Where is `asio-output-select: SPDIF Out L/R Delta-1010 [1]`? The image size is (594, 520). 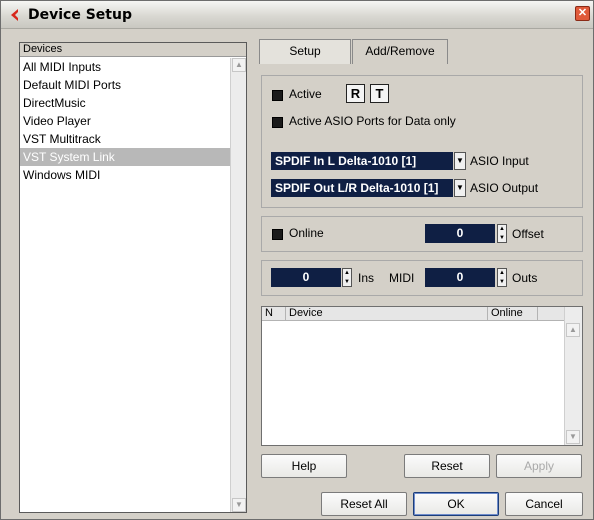
asio-output-select: SPDIF Out L/R Delta-1010 [1] is located at coordinates (362, 188).